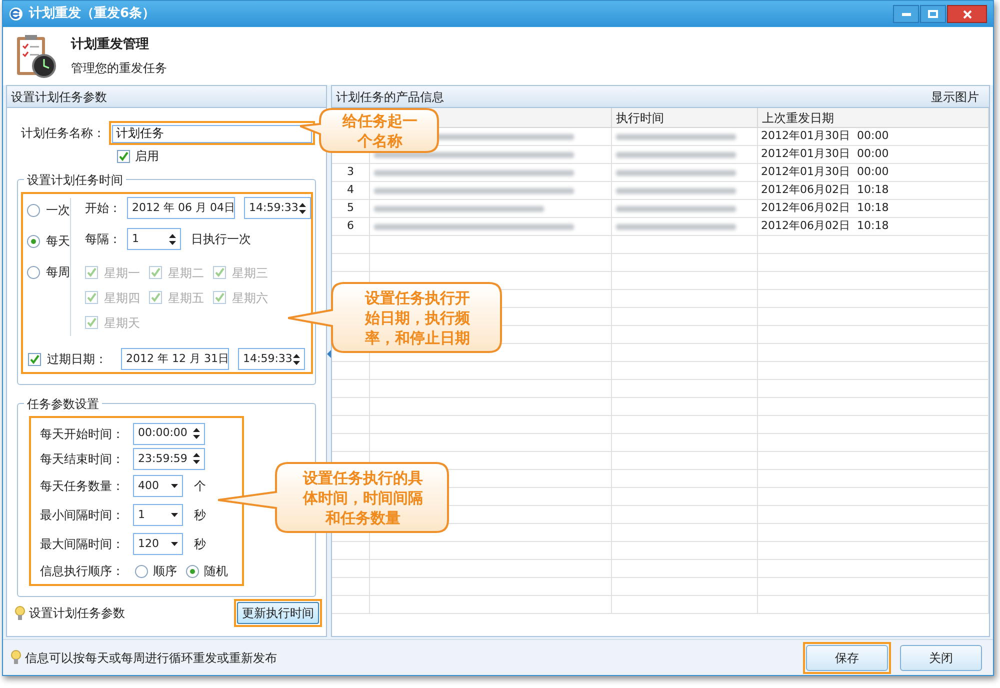 This screenshot has height=688, width=1000. Describe the element at coordinates (955, 97) in the screenshot. I see `show-images-link: 显示图片` at that location.